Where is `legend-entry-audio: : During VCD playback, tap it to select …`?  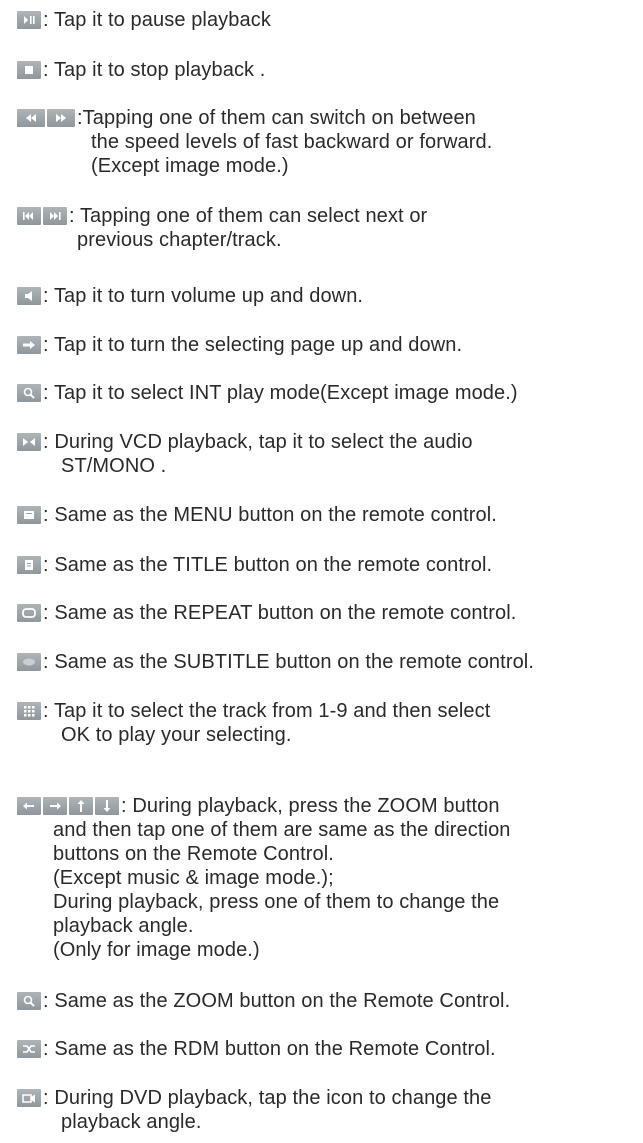 legend-entry-audio: : During VCD playback, tap it to select … is located at coordinates (328, 454).